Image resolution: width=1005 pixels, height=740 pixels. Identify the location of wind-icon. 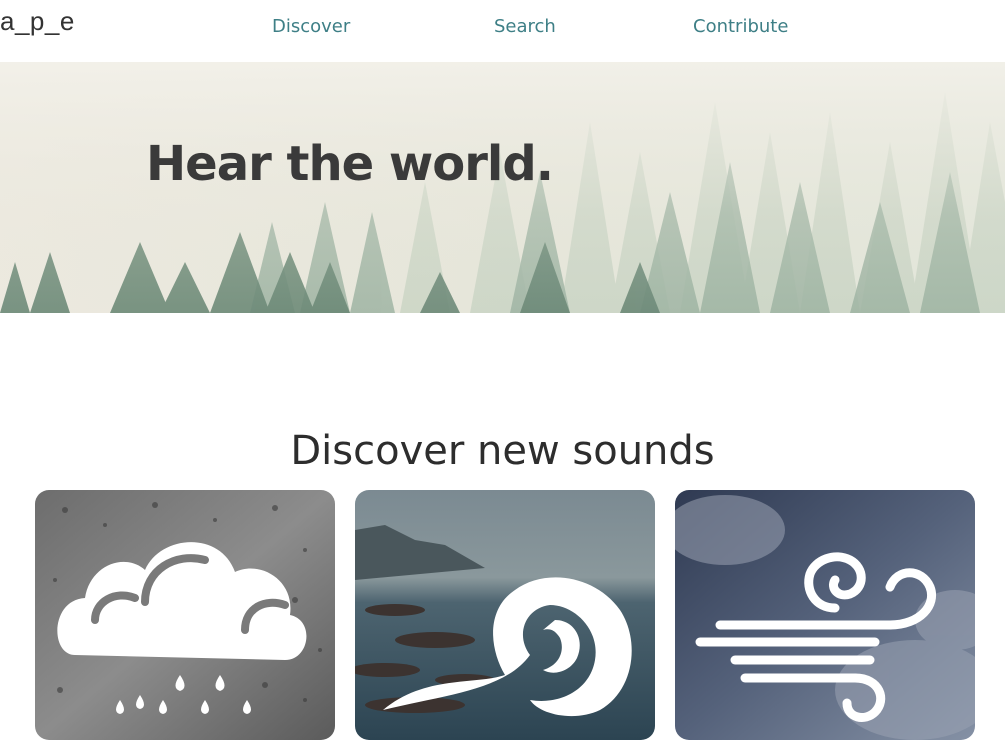
(815, 637).